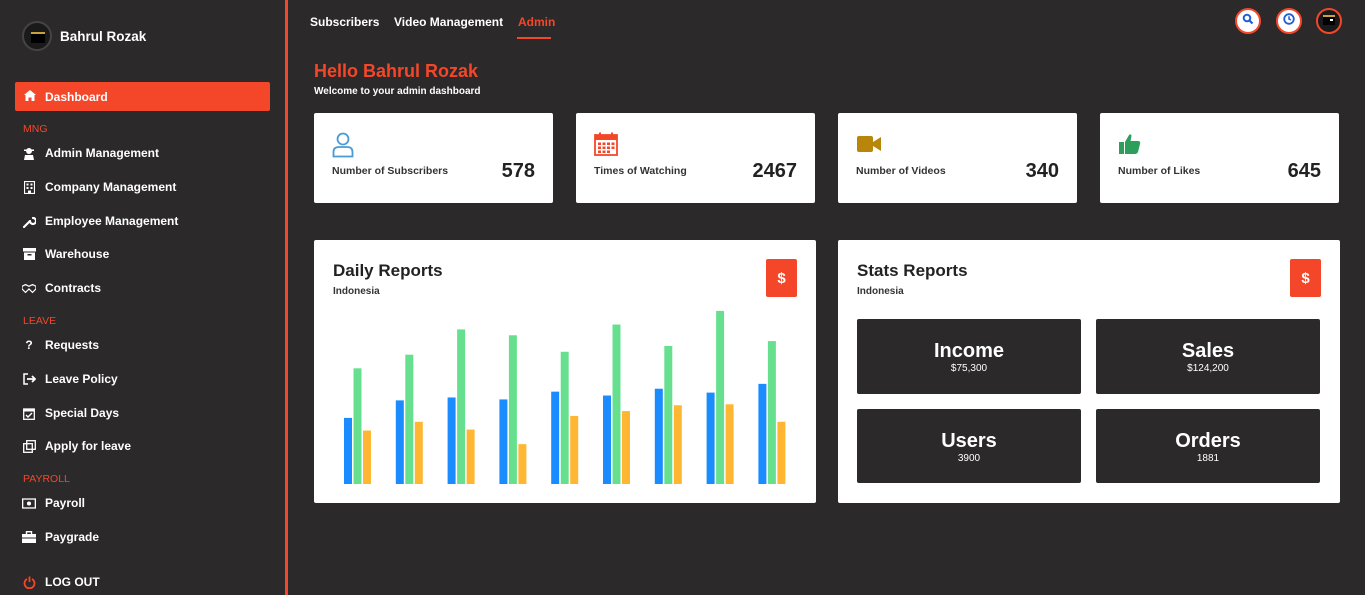  What do you see at coordinates (640, 171) in the screenshot?
I see `stat-label: Times of Watching` at bounding box center [640, 171].